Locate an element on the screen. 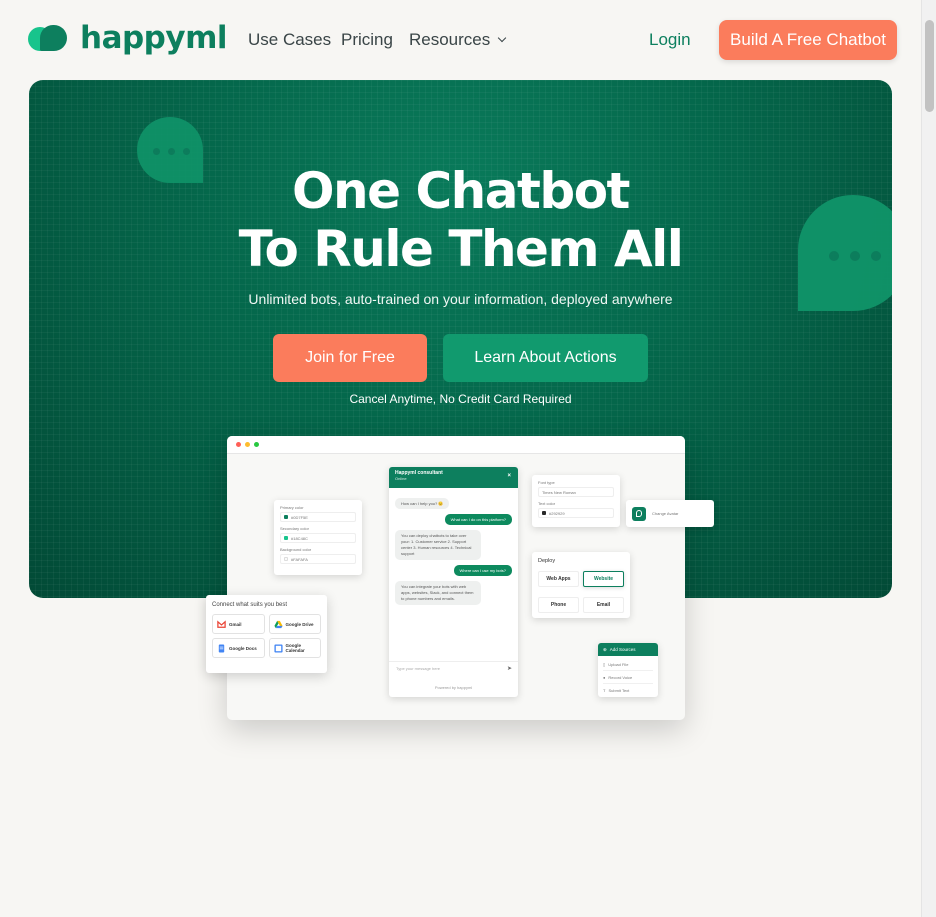 The image size is (936, 917). chat-input: Type your message here ➤ is located at coordinates (453, 669).